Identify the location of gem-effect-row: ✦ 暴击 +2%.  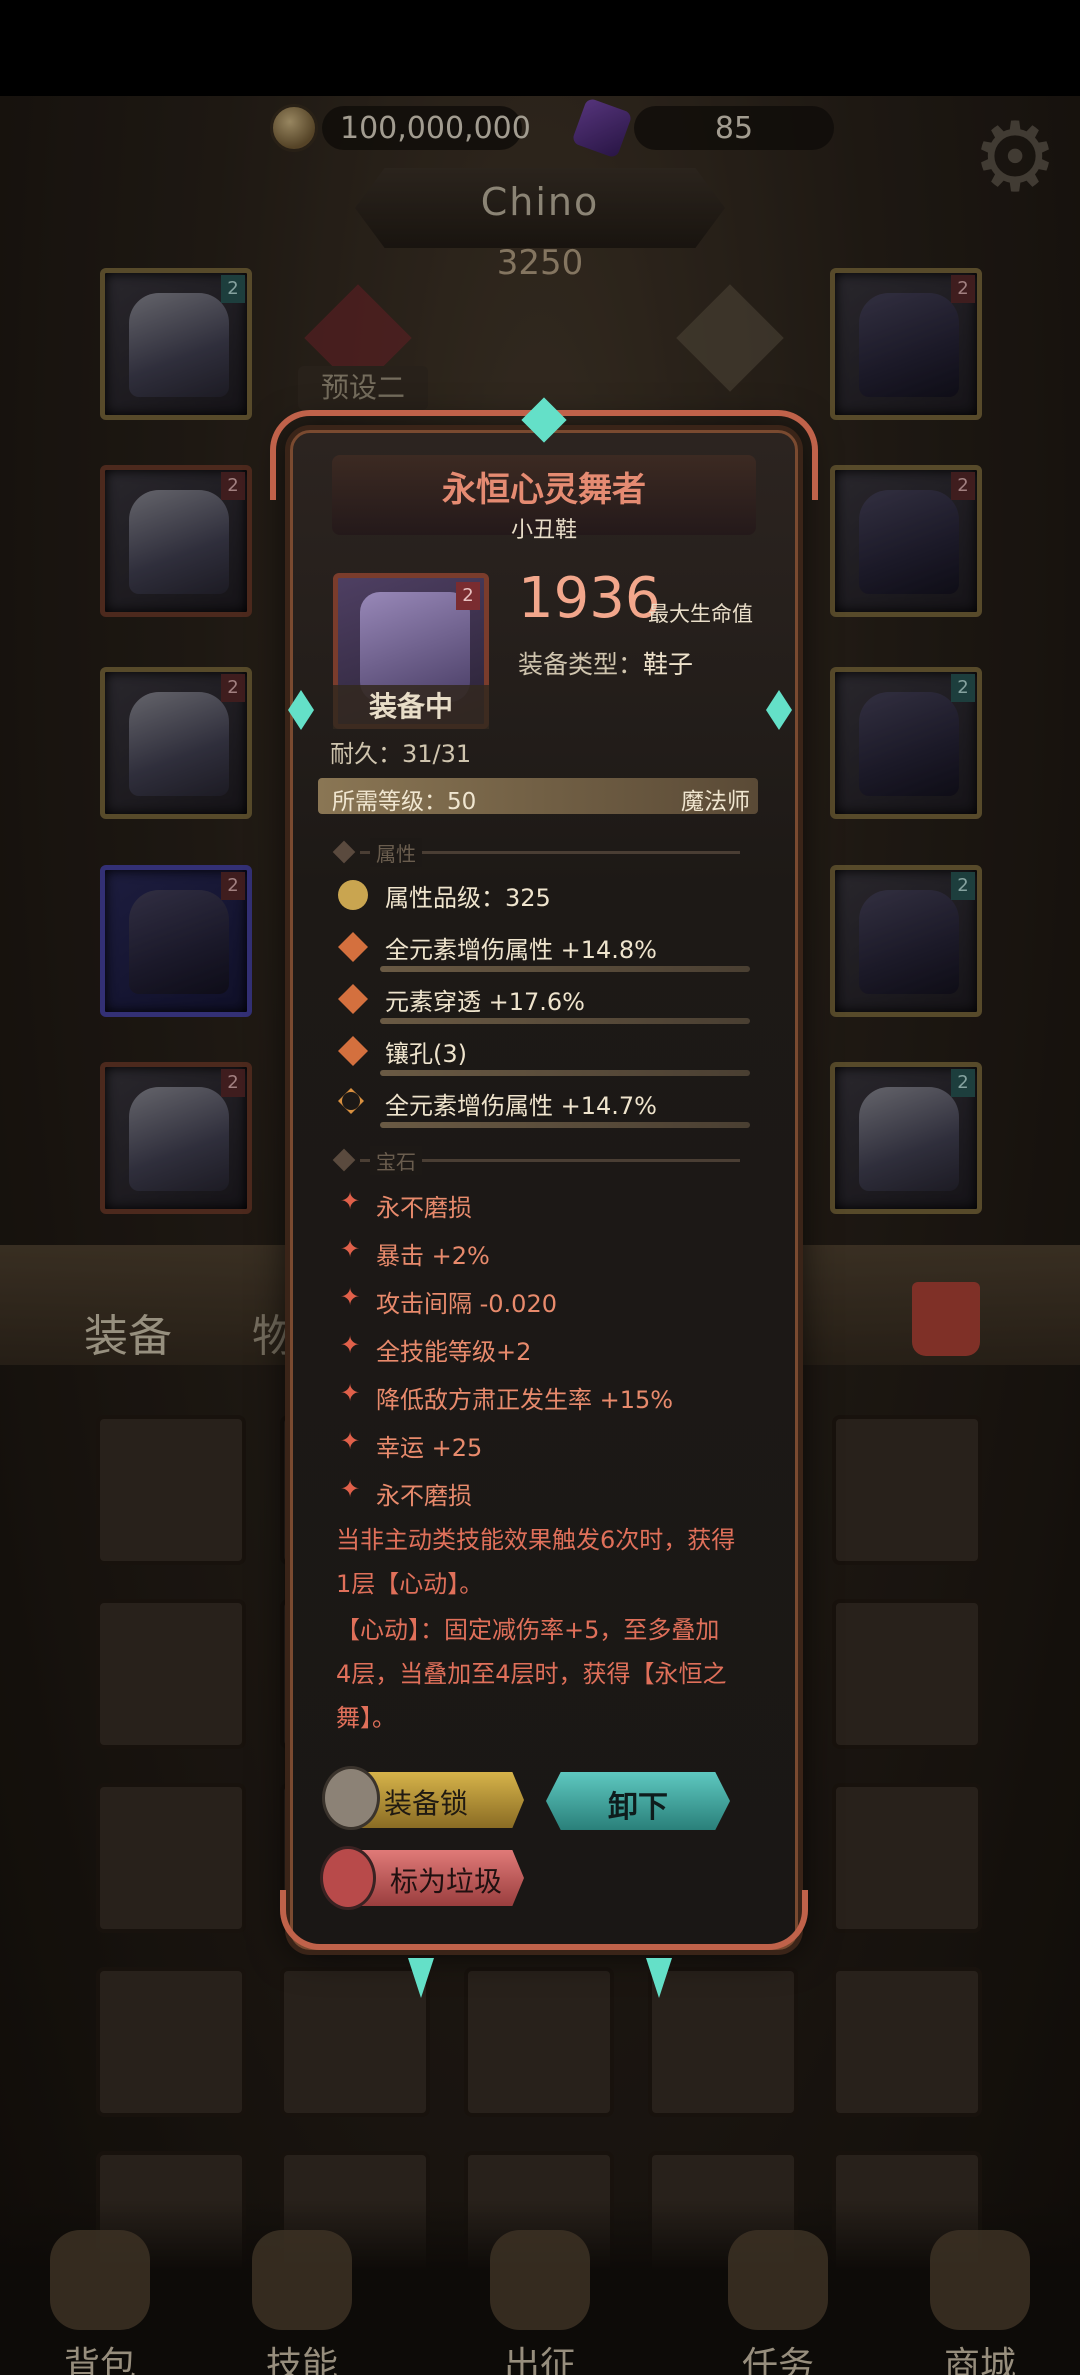
(546, 1253).